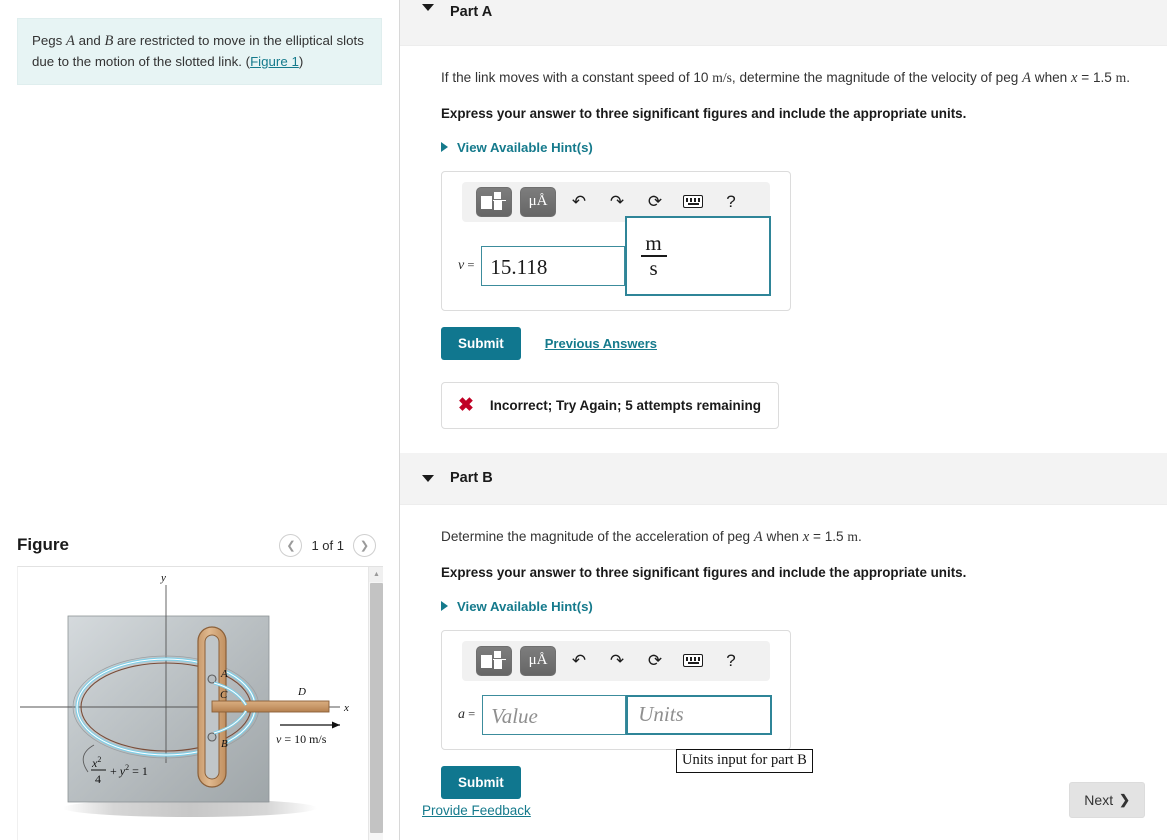 This screenshot has height=840, width=1167. I want to click on figure-panel-title: Figure, so click(43, 544).